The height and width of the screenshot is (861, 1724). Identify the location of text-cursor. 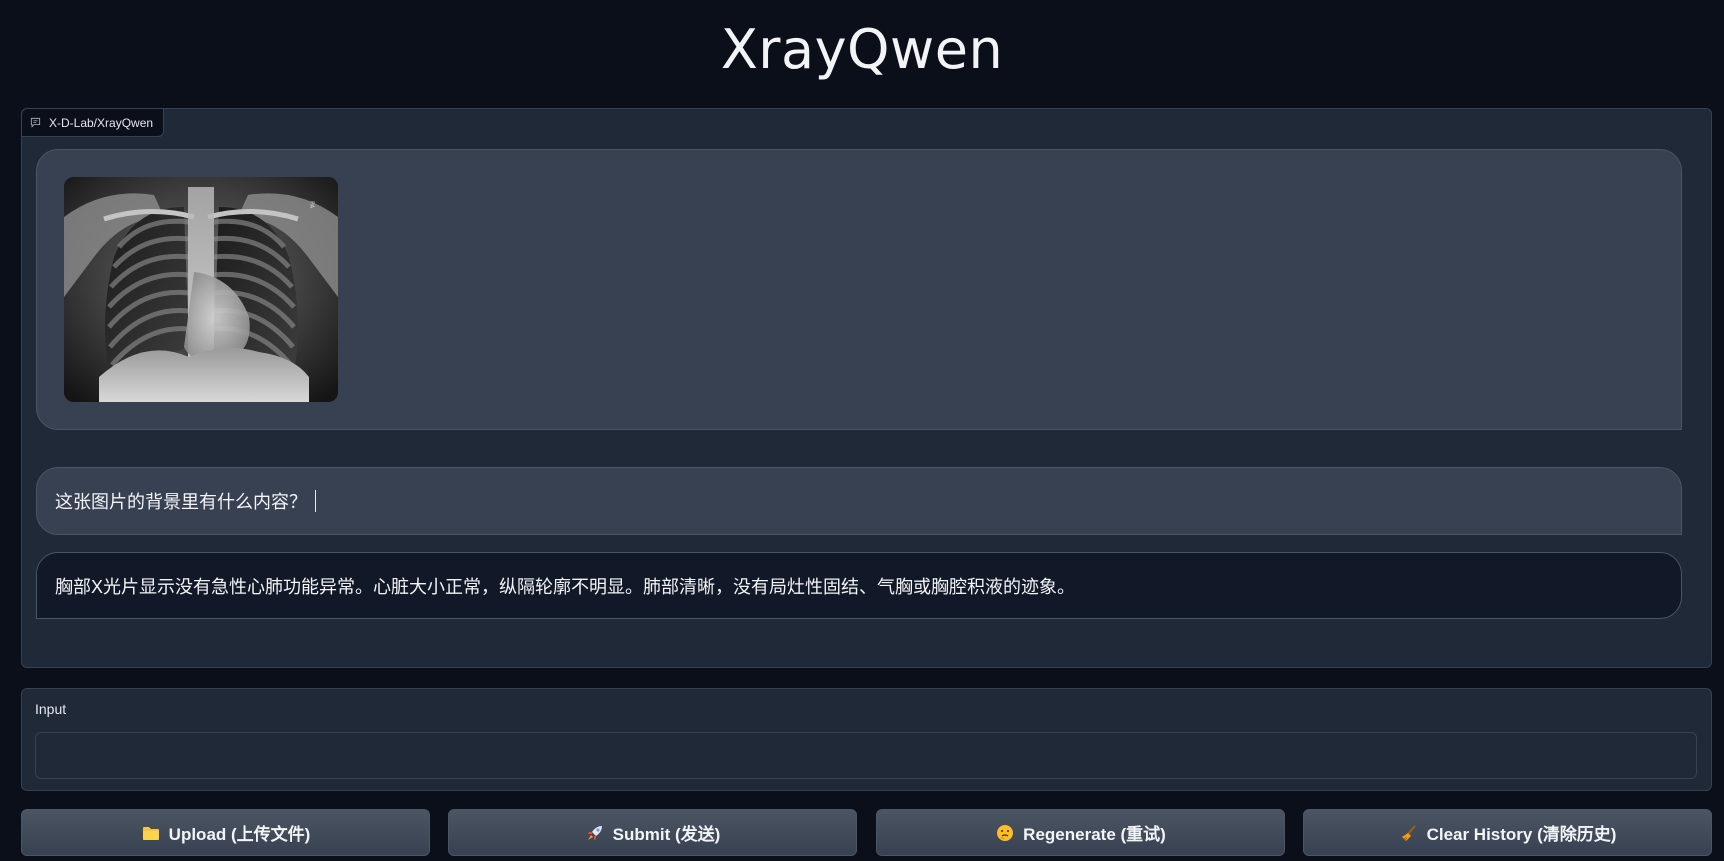
(315, 501).